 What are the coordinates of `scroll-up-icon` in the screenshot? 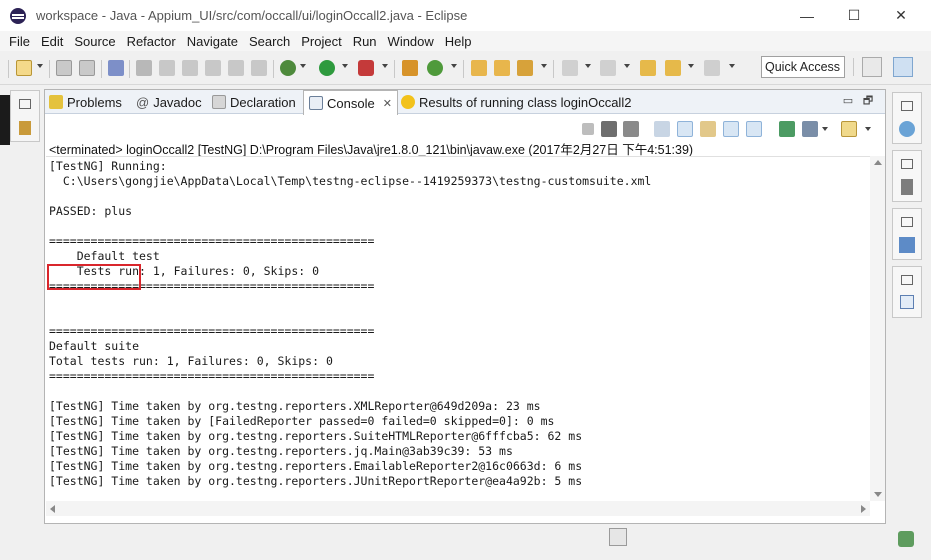 It's located at (878, 162).